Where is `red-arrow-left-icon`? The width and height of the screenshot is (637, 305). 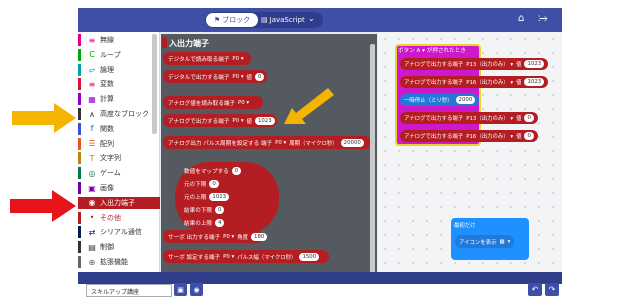
red-arrow-left-icon is located at coordinates (43, 206).